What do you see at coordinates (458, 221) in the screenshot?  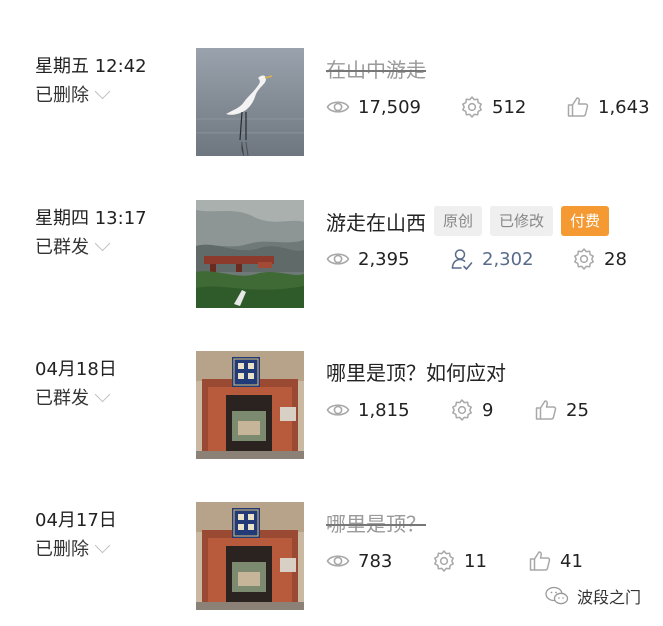 I see `original-tag: 原创` at bounding box center [458, 221].